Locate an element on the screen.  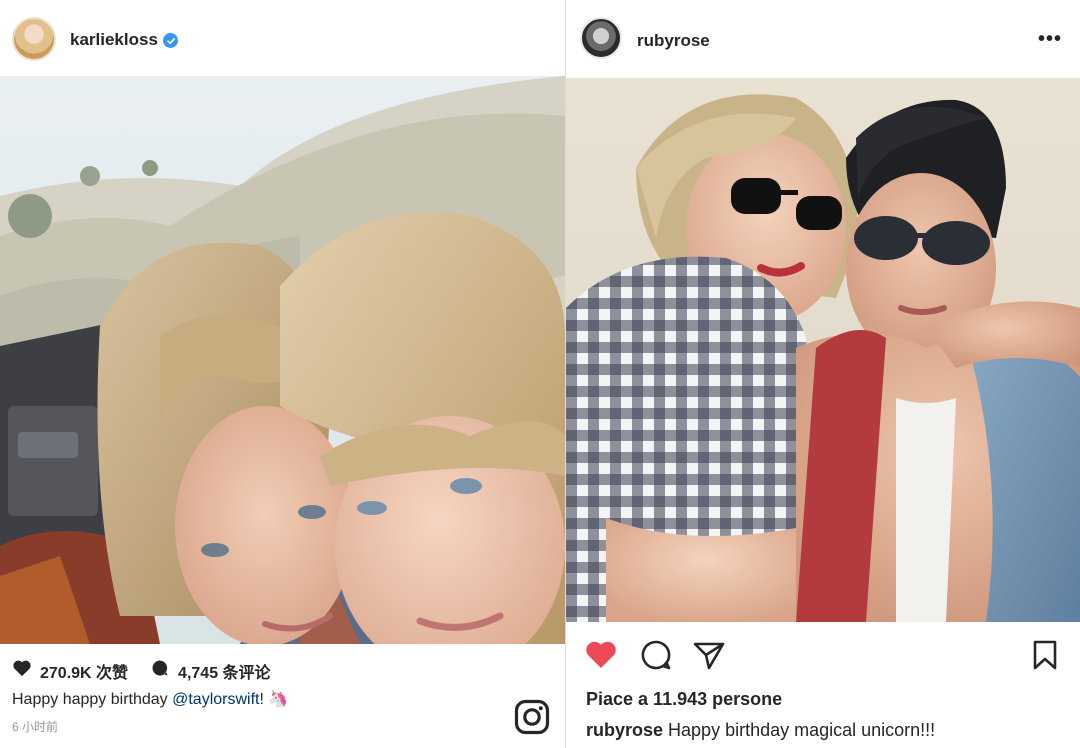
more-options-icon: ••• is located at coordinates (1050, 39).